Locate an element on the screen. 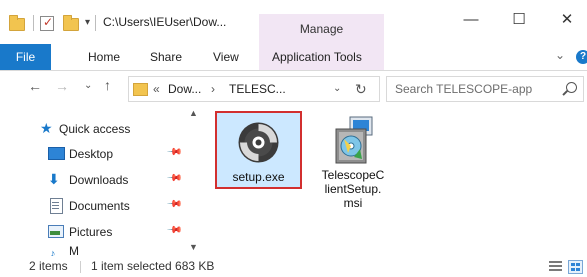 This screenshot has width=587, height=277. maximize-button: ☐ is located at coordinates (519, 20).